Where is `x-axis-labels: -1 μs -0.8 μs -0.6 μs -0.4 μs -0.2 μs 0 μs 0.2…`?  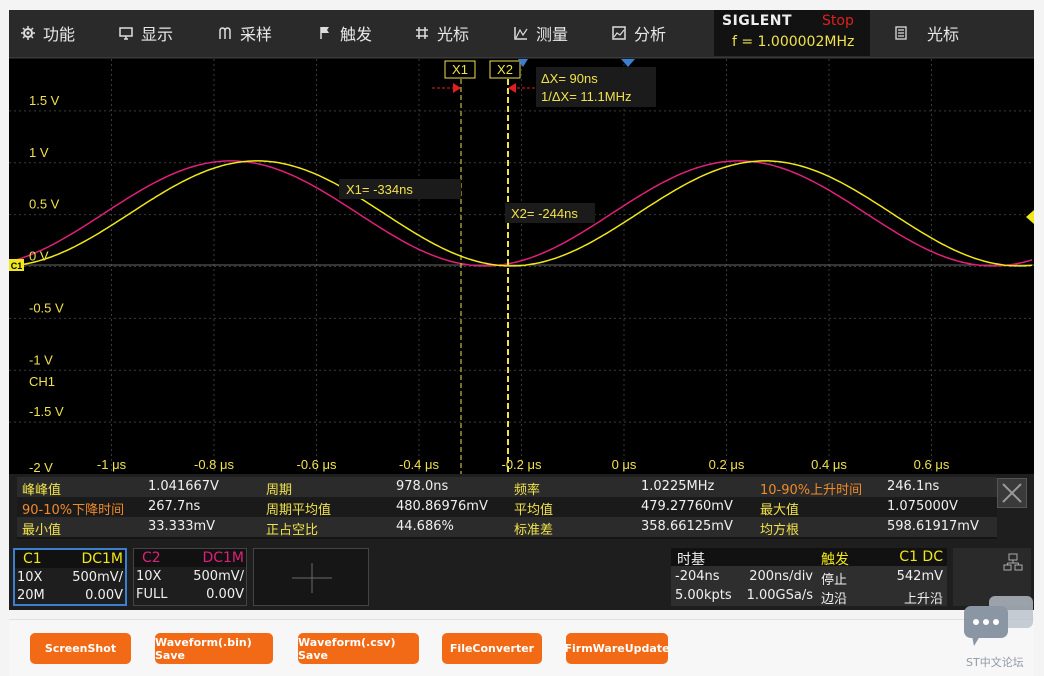
x-axis-labels: -1 μs -0.8 μs -0.6 μs -0.4 μs -0.2 μs 0 μs 0.2… is located at coordinates (523, 464).